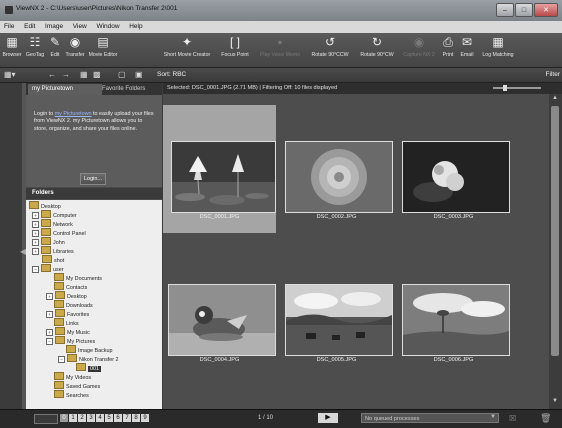 This screenshot has height=428, width=562. Describe the element at coordinates (77, 385) in the screenshot. I see `tree-item-saved-games: Saved Games` at that location.